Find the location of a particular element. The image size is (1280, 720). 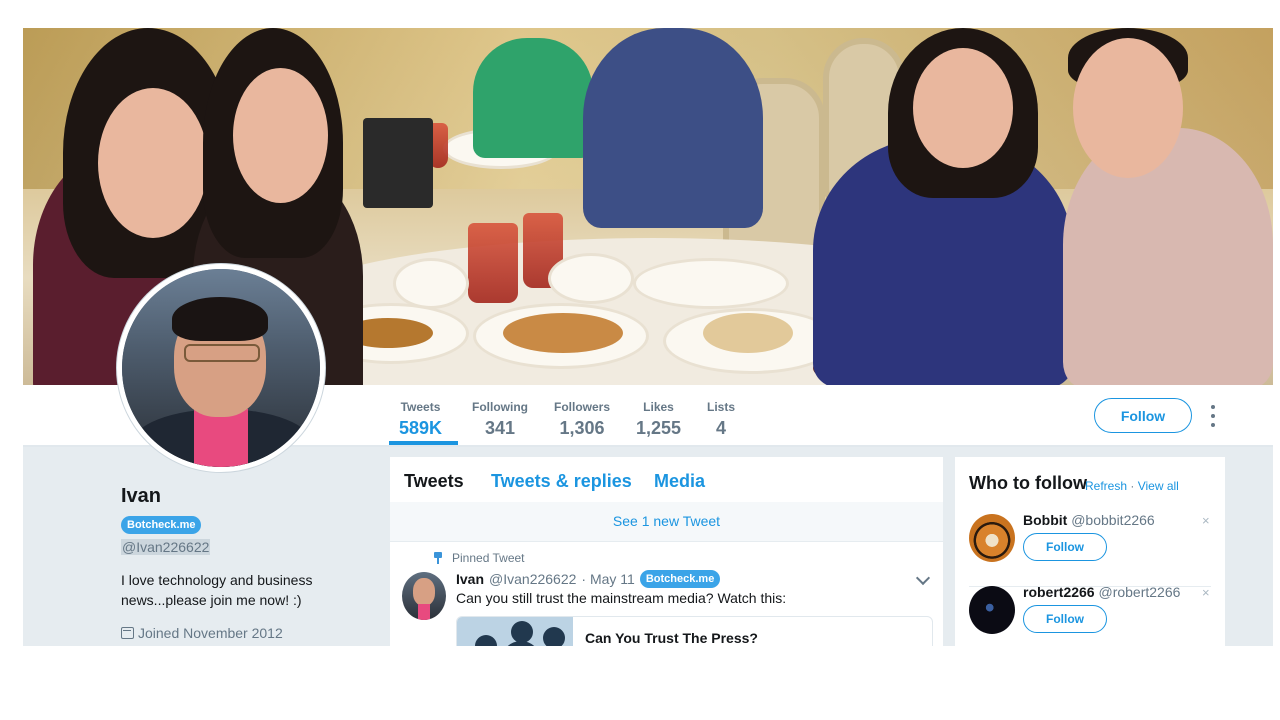

suggestion-name-line: Bobbit @bobbit2266 is located at coordinates (1089, 520).